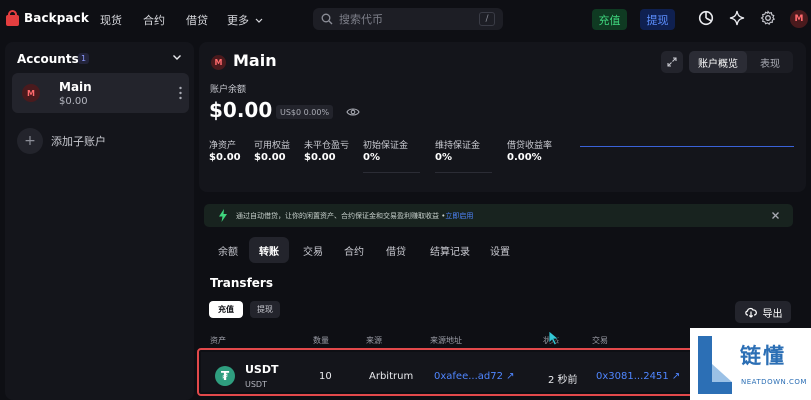 Image resolution: width=811 pixels, height=400 pixels. I want to click on search-bar: /, so click(408, 19).